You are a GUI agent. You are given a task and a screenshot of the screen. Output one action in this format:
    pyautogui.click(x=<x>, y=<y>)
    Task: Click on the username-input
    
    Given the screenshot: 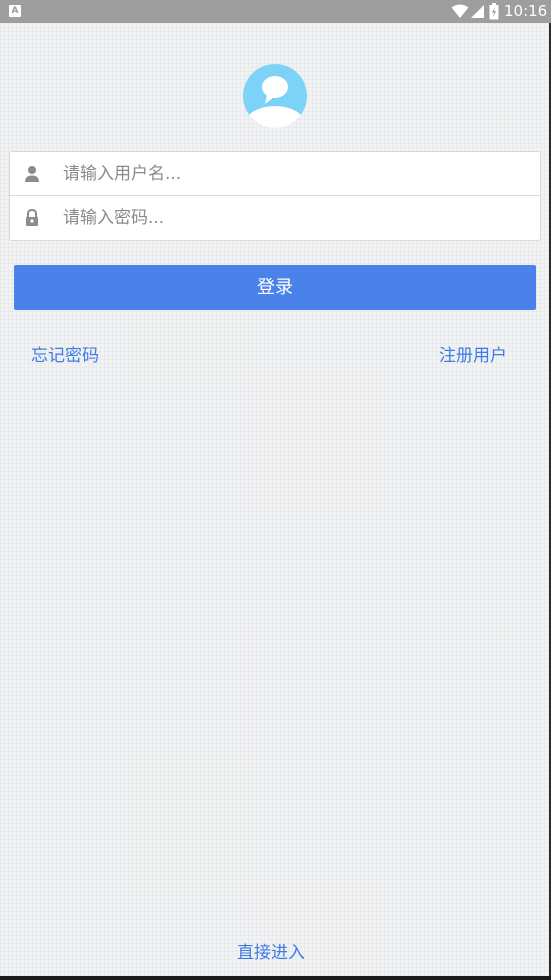 What is the action you would take?
    pyautogui.click(x=293, y=174)
    